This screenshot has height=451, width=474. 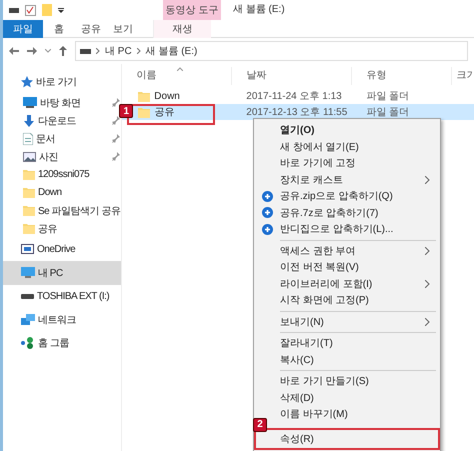 What do you see at coordinates (63, 51) in the screenshot?
I see `up-arrow-icon` at bounding box center [63, 51].